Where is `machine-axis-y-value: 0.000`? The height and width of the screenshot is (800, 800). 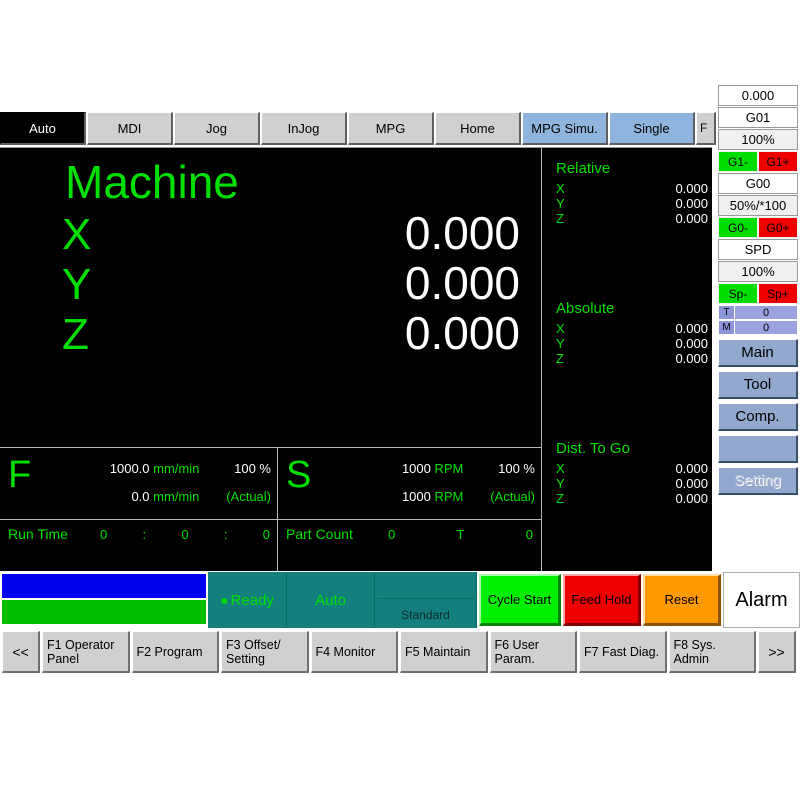
machine-axis-y-value: 0.000 is located at coordinates (462, 283).